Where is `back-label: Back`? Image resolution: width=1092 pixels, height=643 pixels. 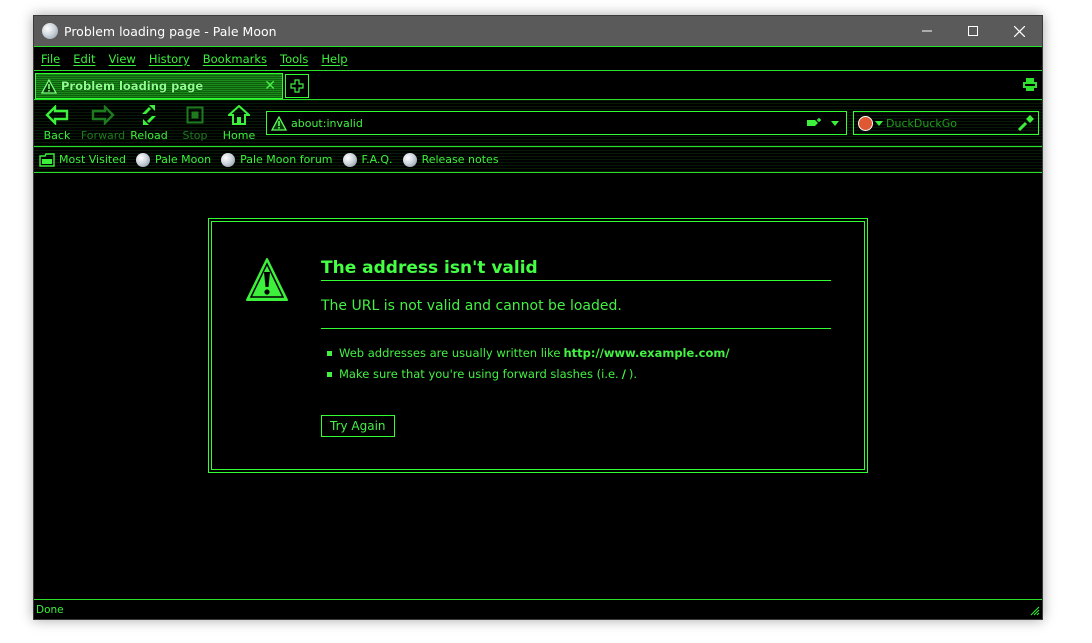
back-label: Back is located at coordinates (57, 135).